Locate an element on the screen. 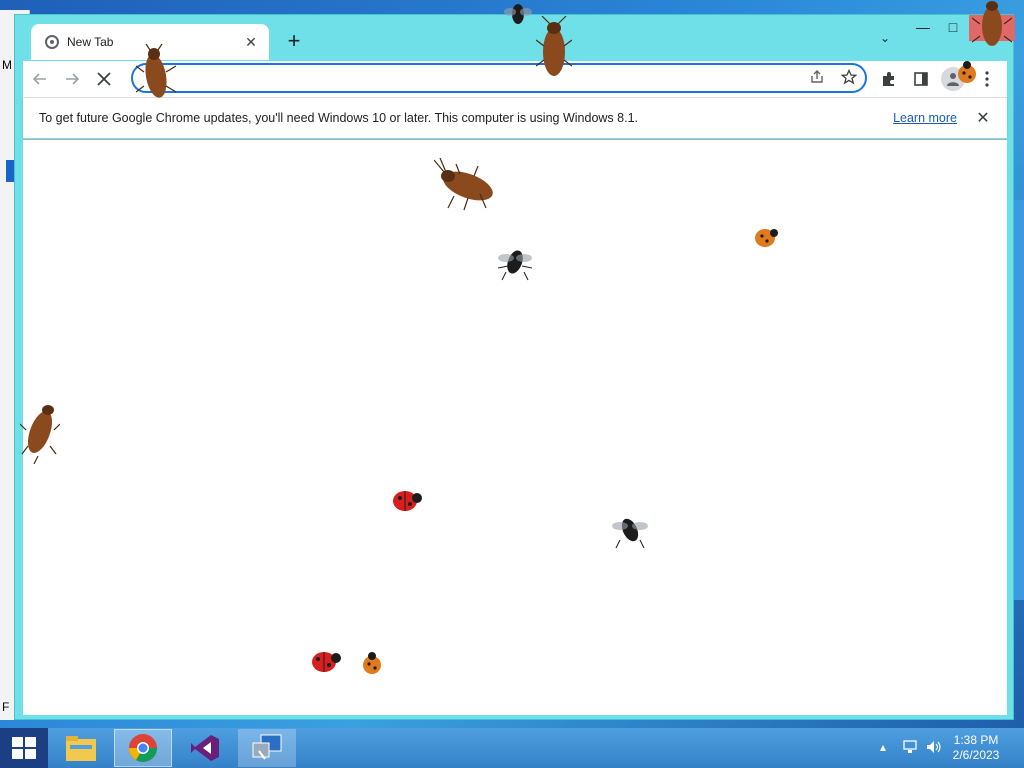 The width and height of the screenshot is (1024, 768). background-window-text: M is located at coordinates (7, 65).